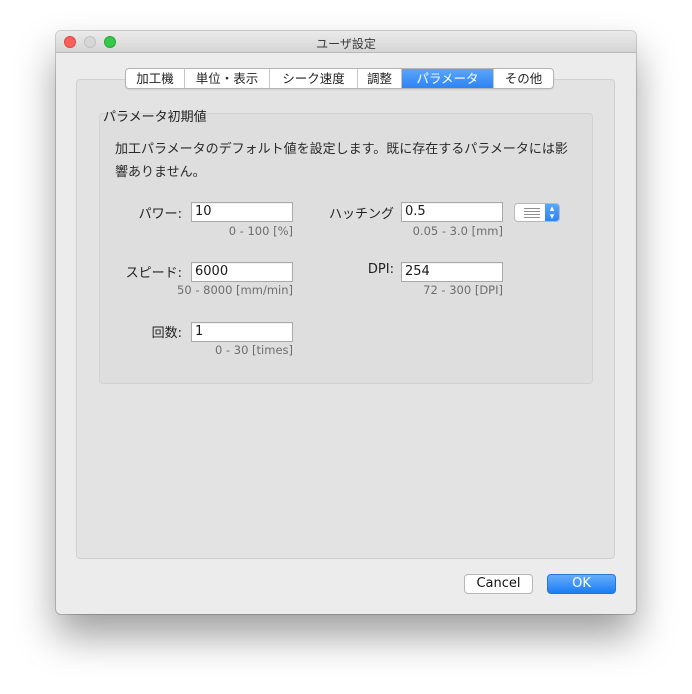 The width and height of the screenshot is (692, 694). What do you see at coordinates (314, 78) in the screenshot?
I see `tab-seek-speed: シーク速度` at bounding box center [314, 78].